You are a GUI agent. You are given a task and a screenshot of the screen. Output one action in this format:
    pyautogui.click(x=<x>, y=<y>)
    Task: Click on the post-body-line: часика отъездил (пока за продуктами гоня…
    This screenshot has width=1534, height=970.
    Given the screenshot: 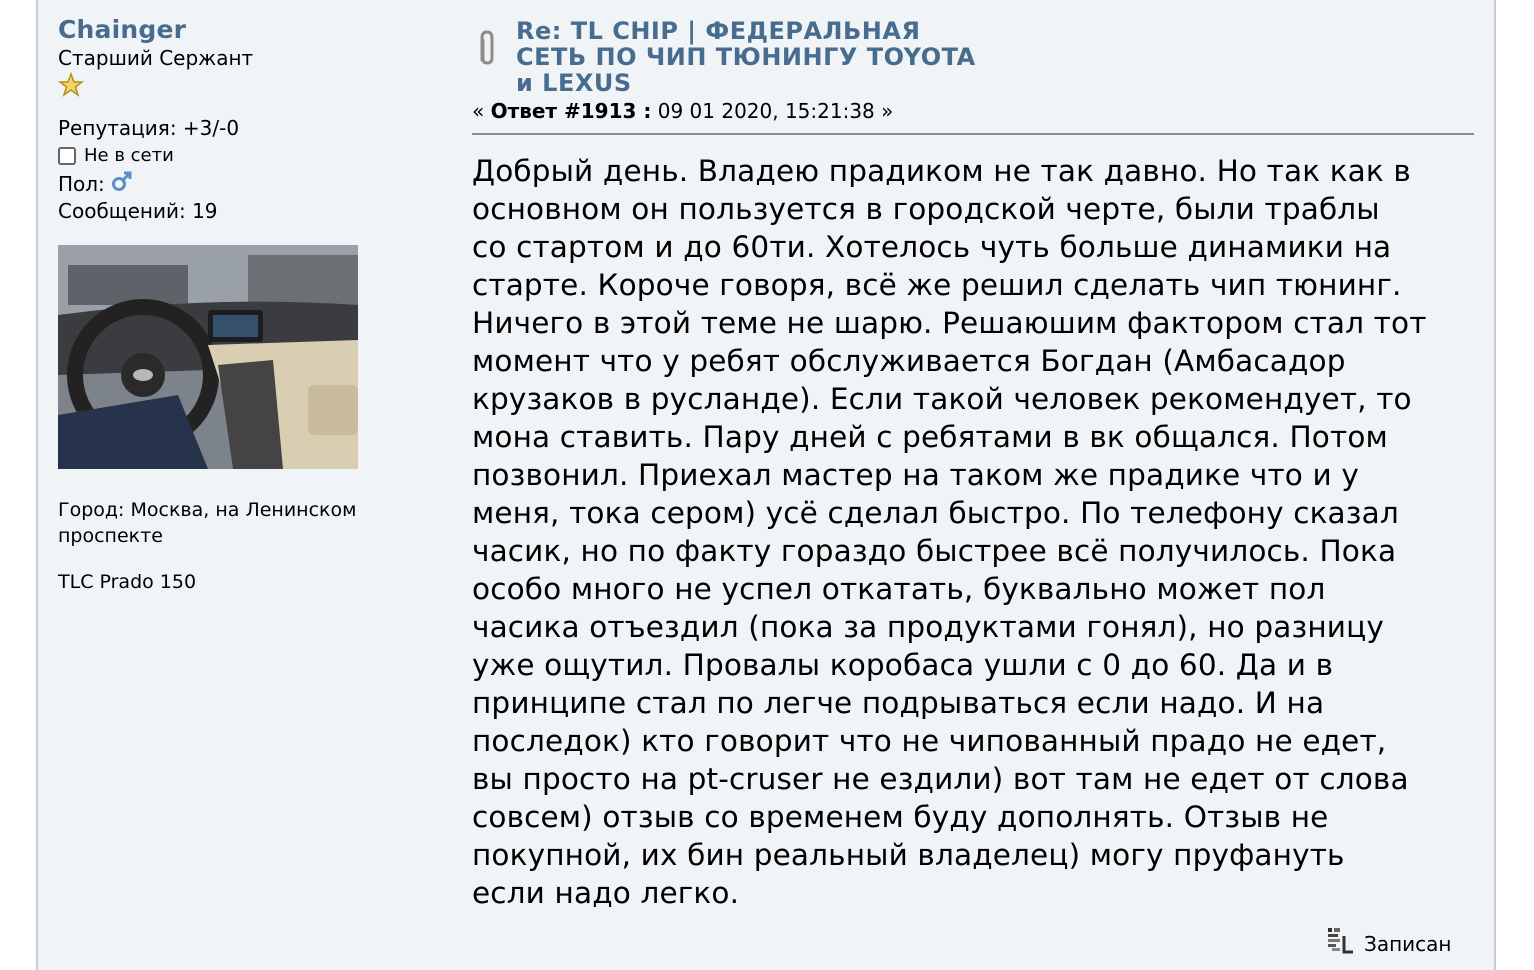 What is the action you would take?
    pyautogui.click(x=928, y=627)
    